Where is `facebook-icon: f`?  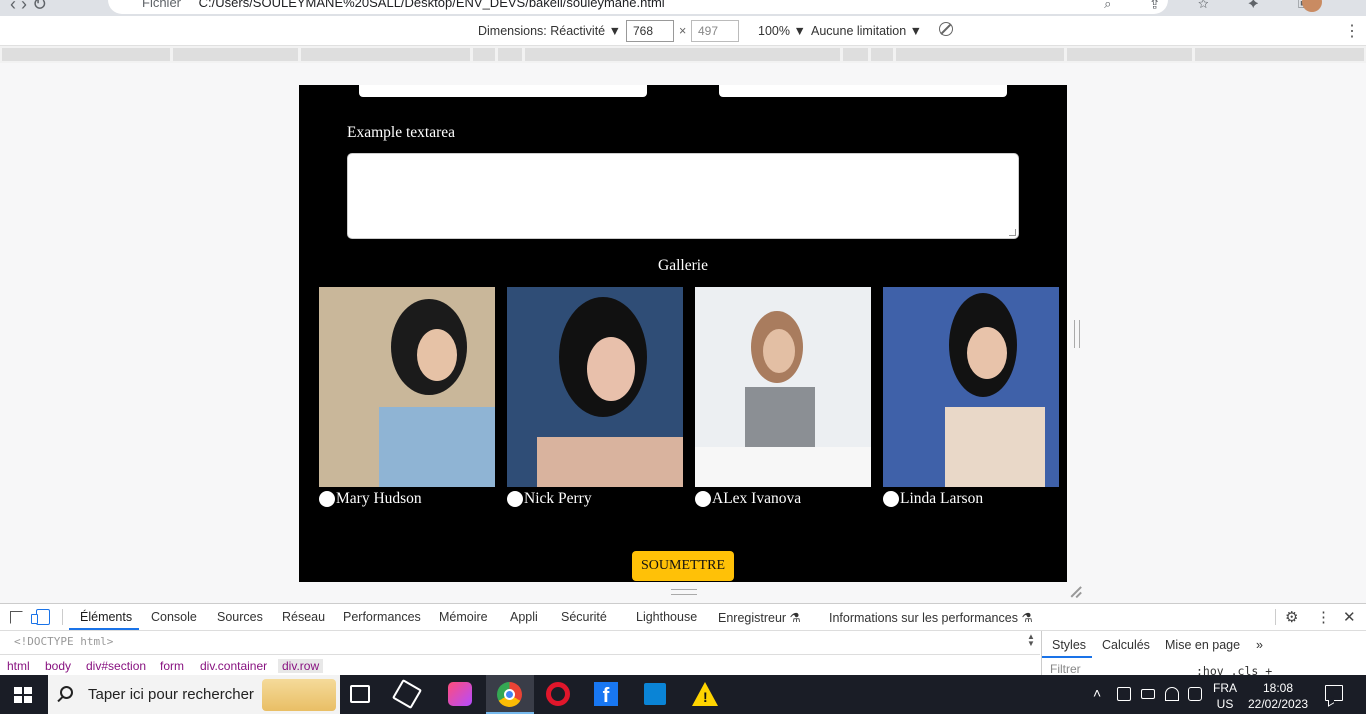 facebook-icon: f is located at coordinates (606, 694).